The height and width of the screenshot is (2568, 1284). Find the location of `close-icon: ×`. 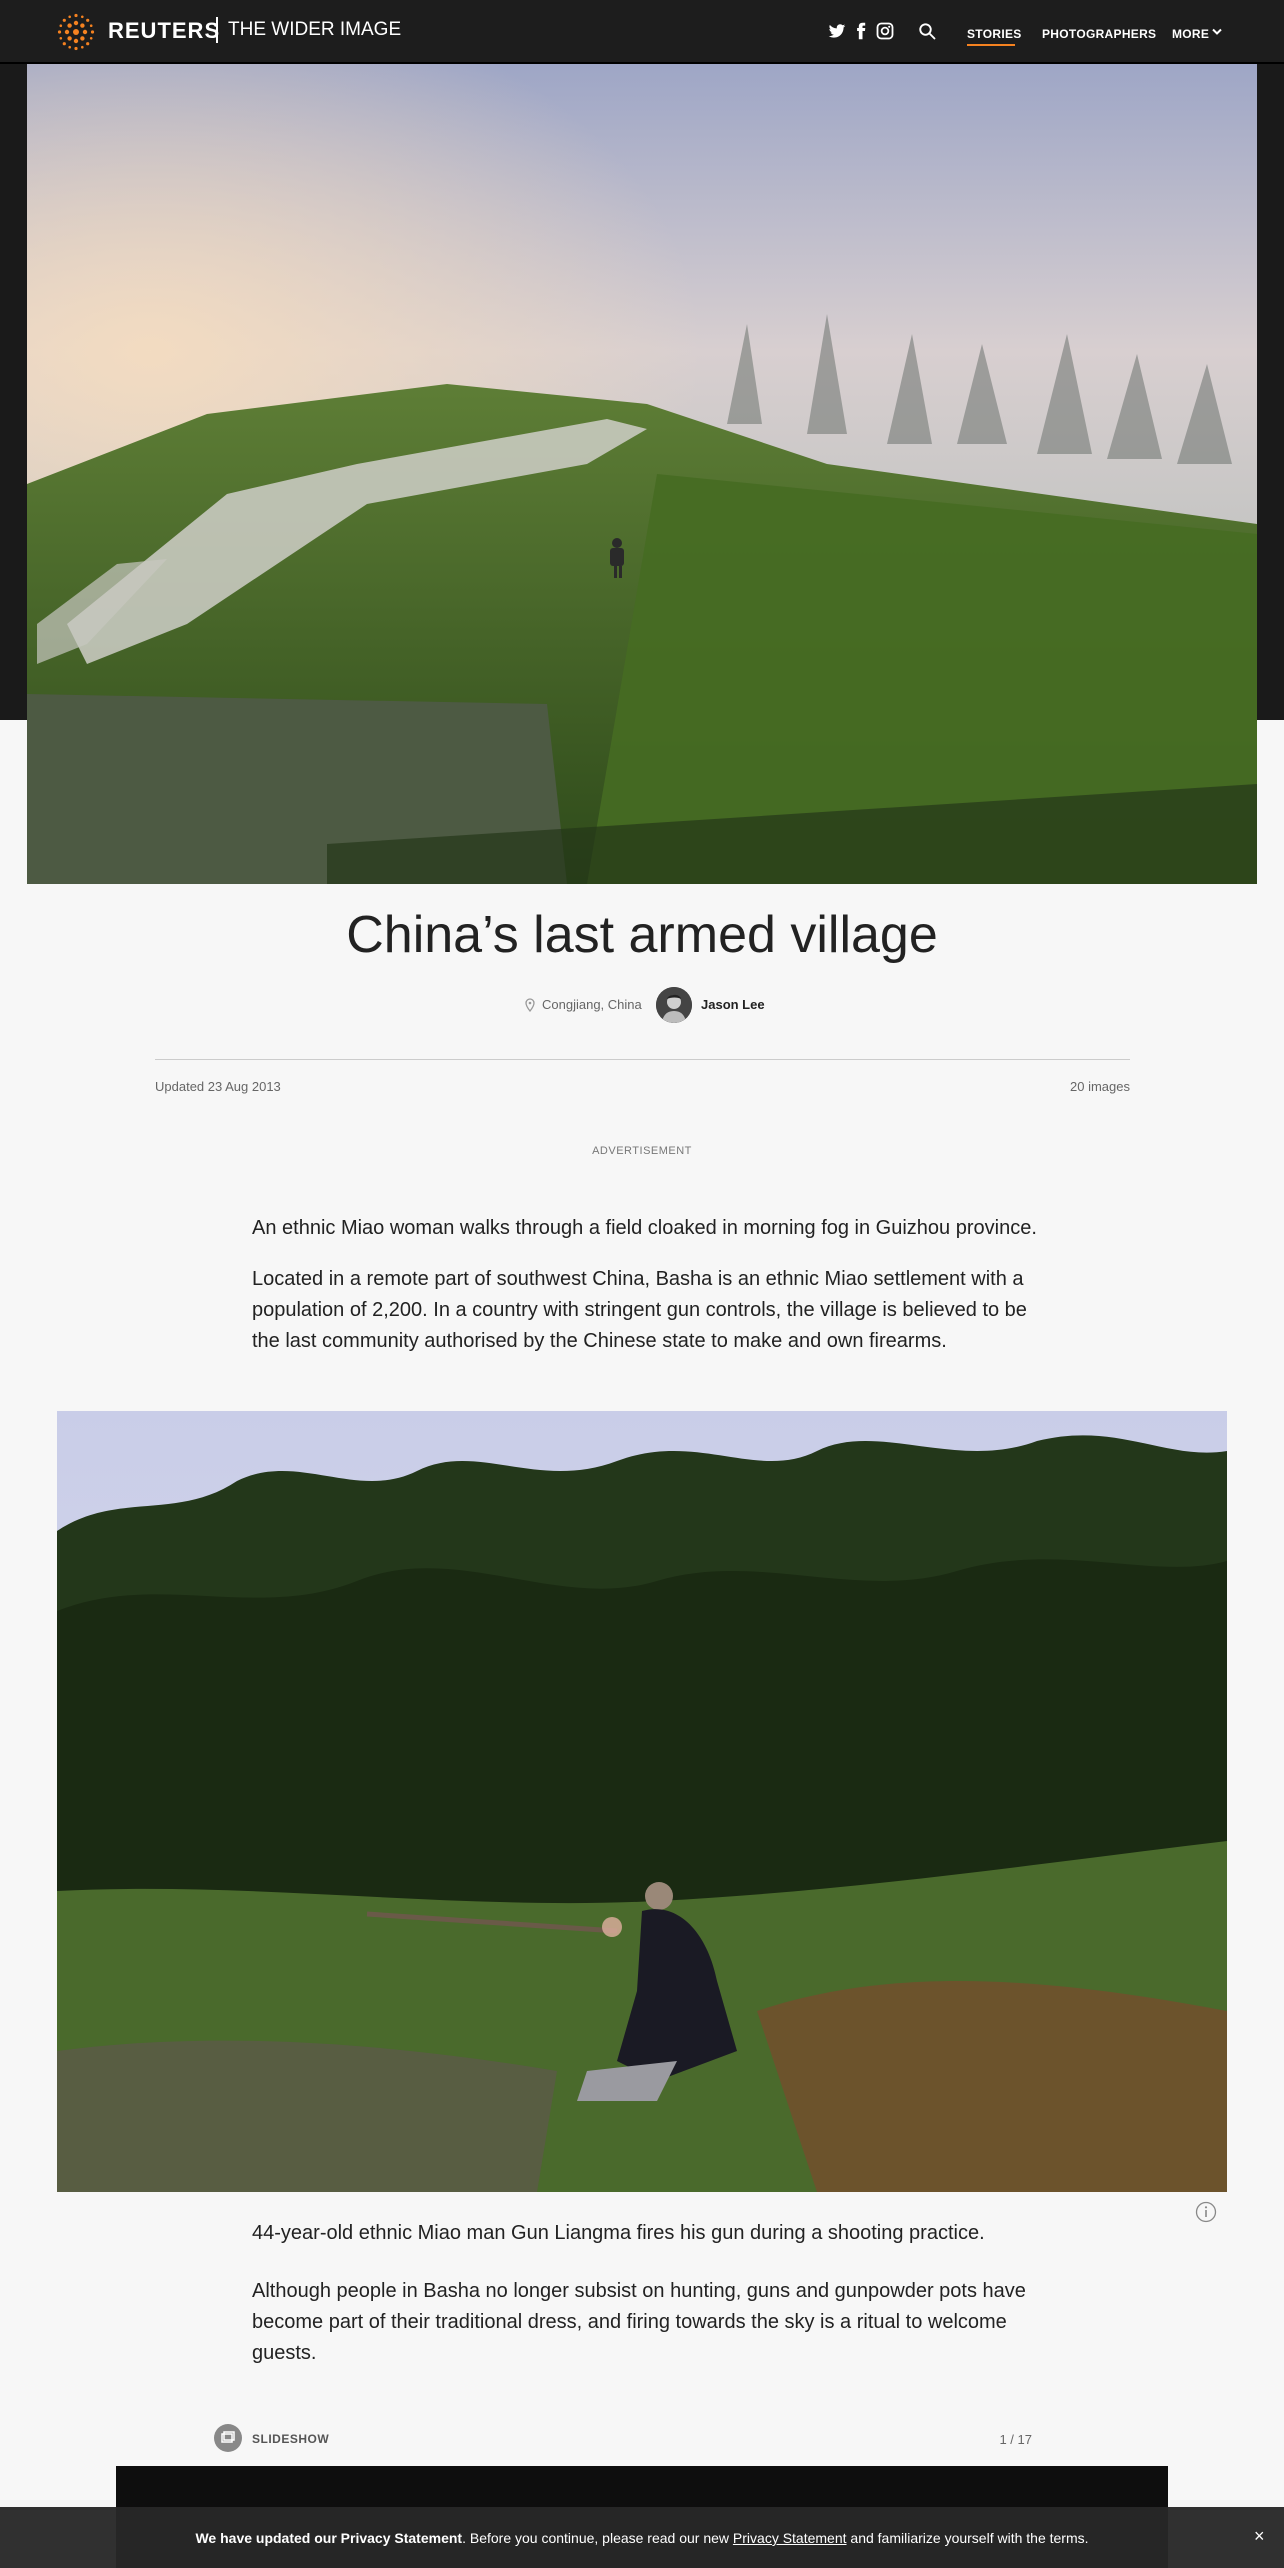

close-icon: × is located at coordinates (1259, 2536).